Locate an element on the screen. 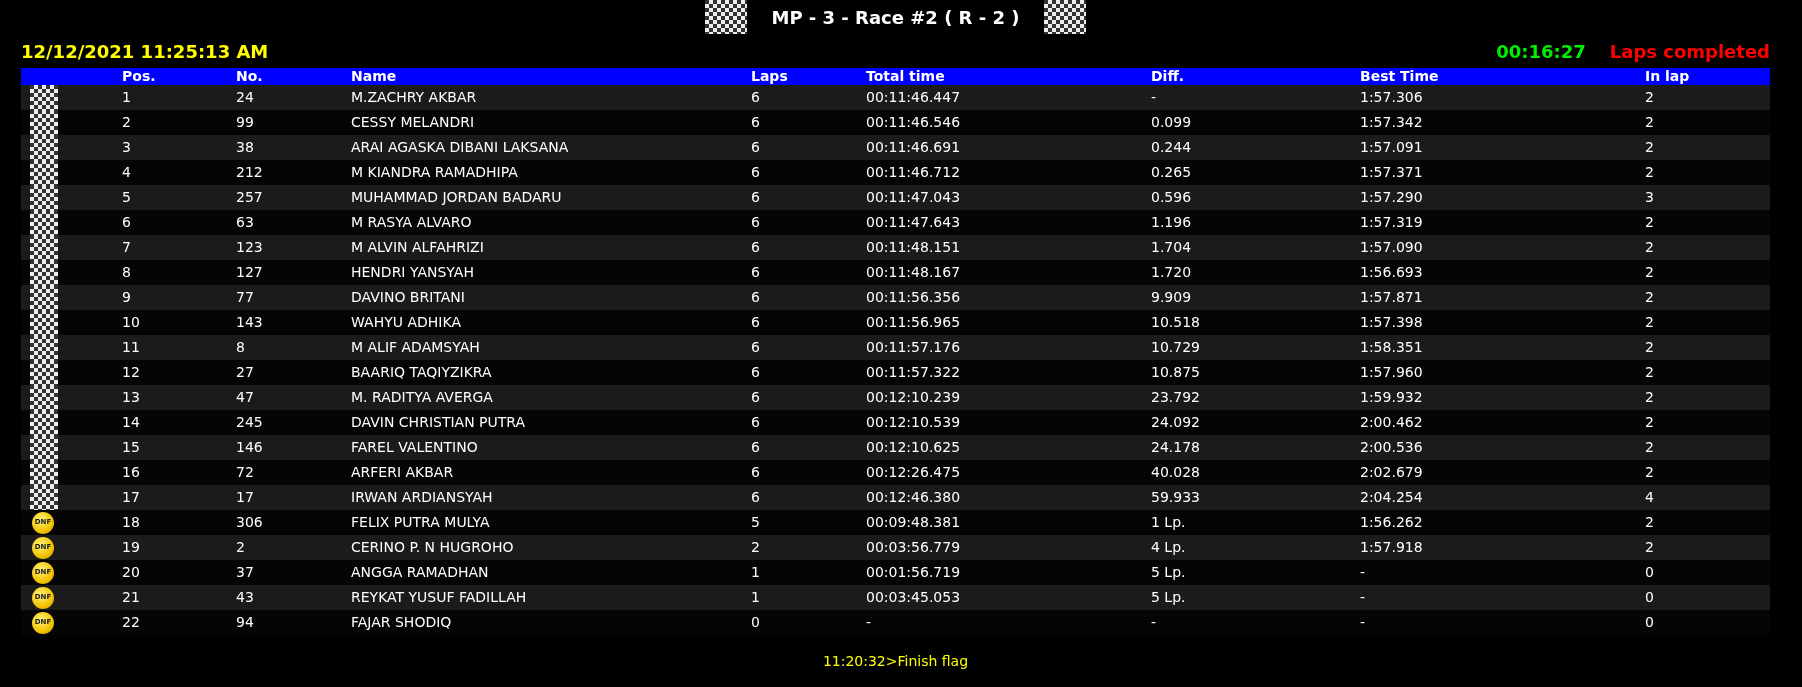 This screenshot has height=687, width=1802. table-cell: 1.720 is located at coordinates (1252, 272).